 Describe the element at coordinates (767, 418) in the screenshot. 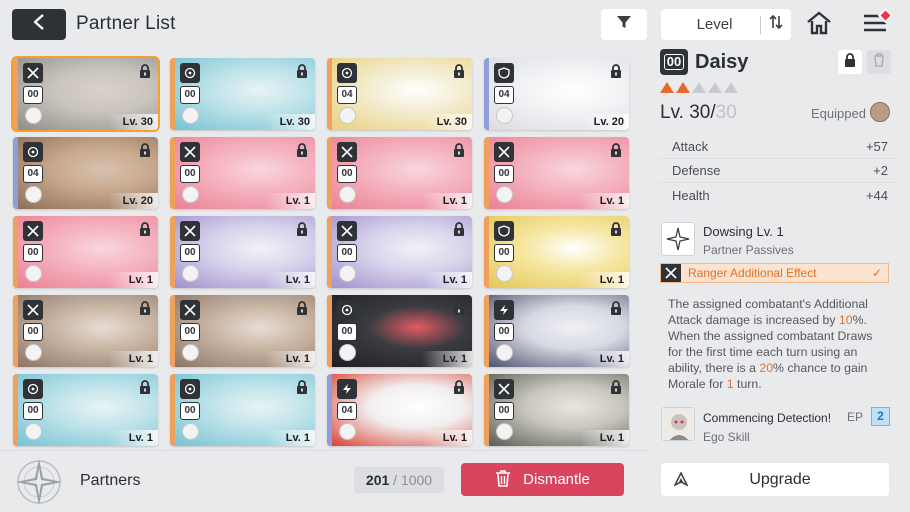

I see `ego-skill-title: Commencing Detection!` at that location.